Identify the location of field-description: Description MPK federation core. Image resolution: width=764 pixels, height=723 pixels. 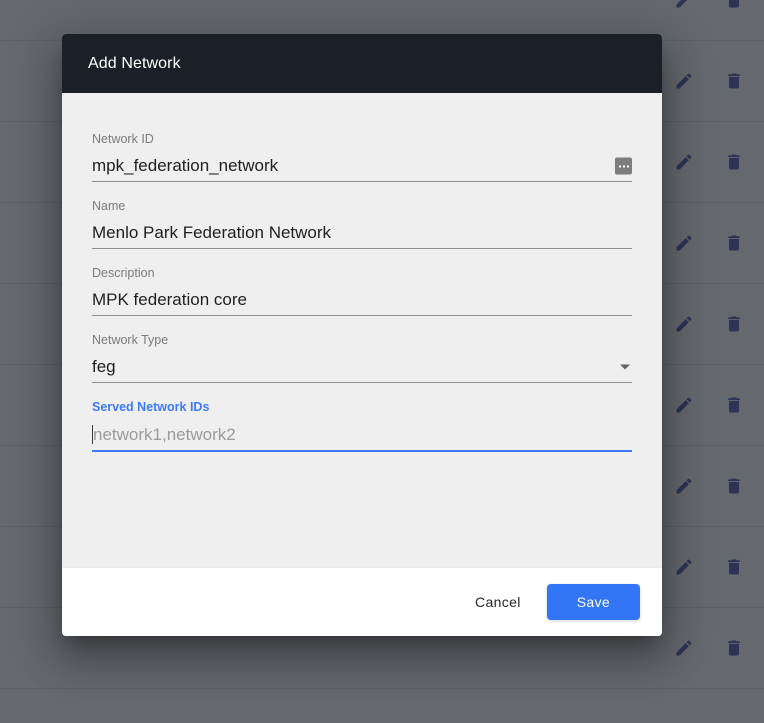
(362, 290).